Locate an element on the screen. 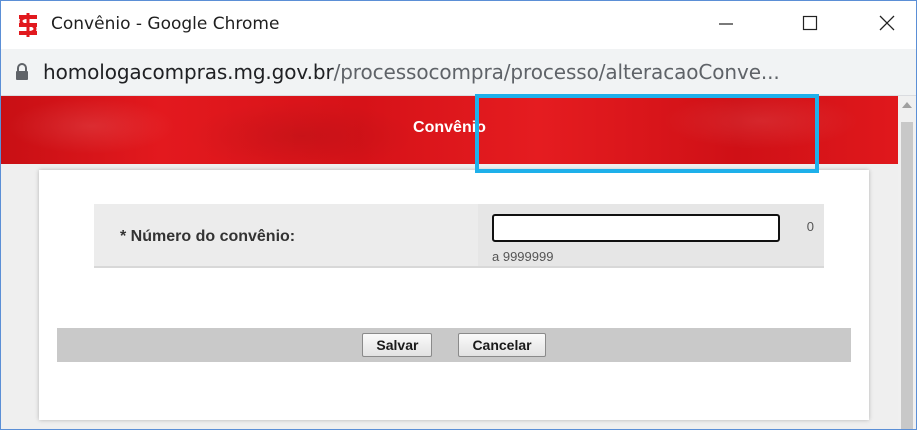 The image size is (917, 430). range-hint: a 9999999 is located at coordinates (523, 256).